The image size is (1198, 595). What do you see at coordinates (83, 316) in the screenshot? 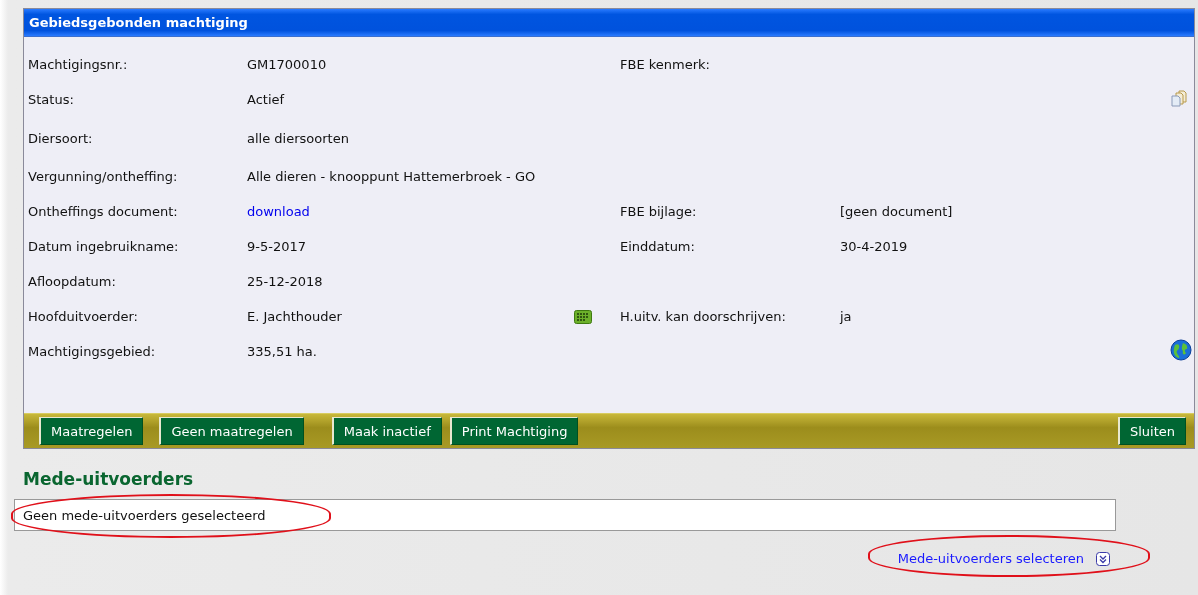
I see `field-label: Hoofduitvoerder:` at bounding box center [83, 316].